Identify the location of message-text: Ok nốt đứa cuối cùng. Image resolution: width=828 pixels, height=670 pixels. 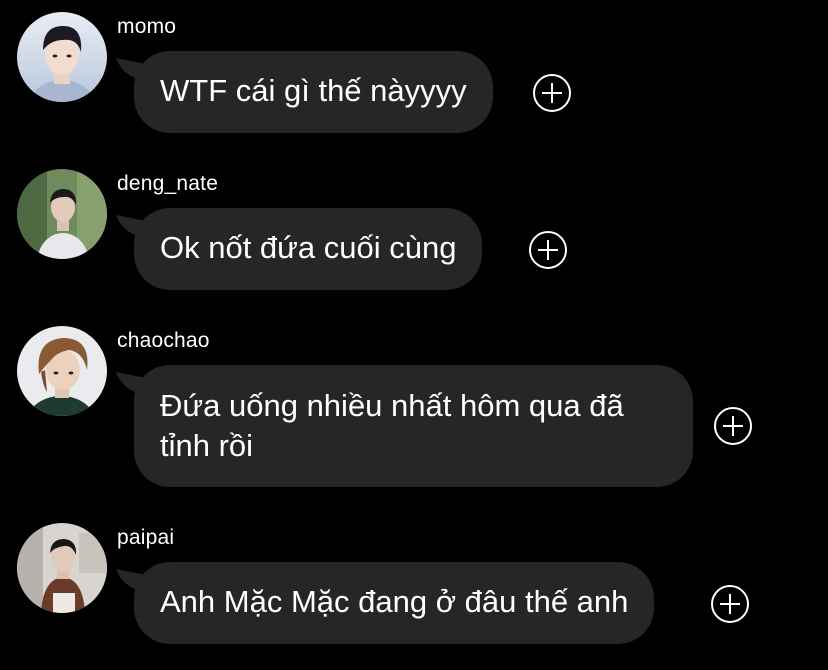
(308, 247).